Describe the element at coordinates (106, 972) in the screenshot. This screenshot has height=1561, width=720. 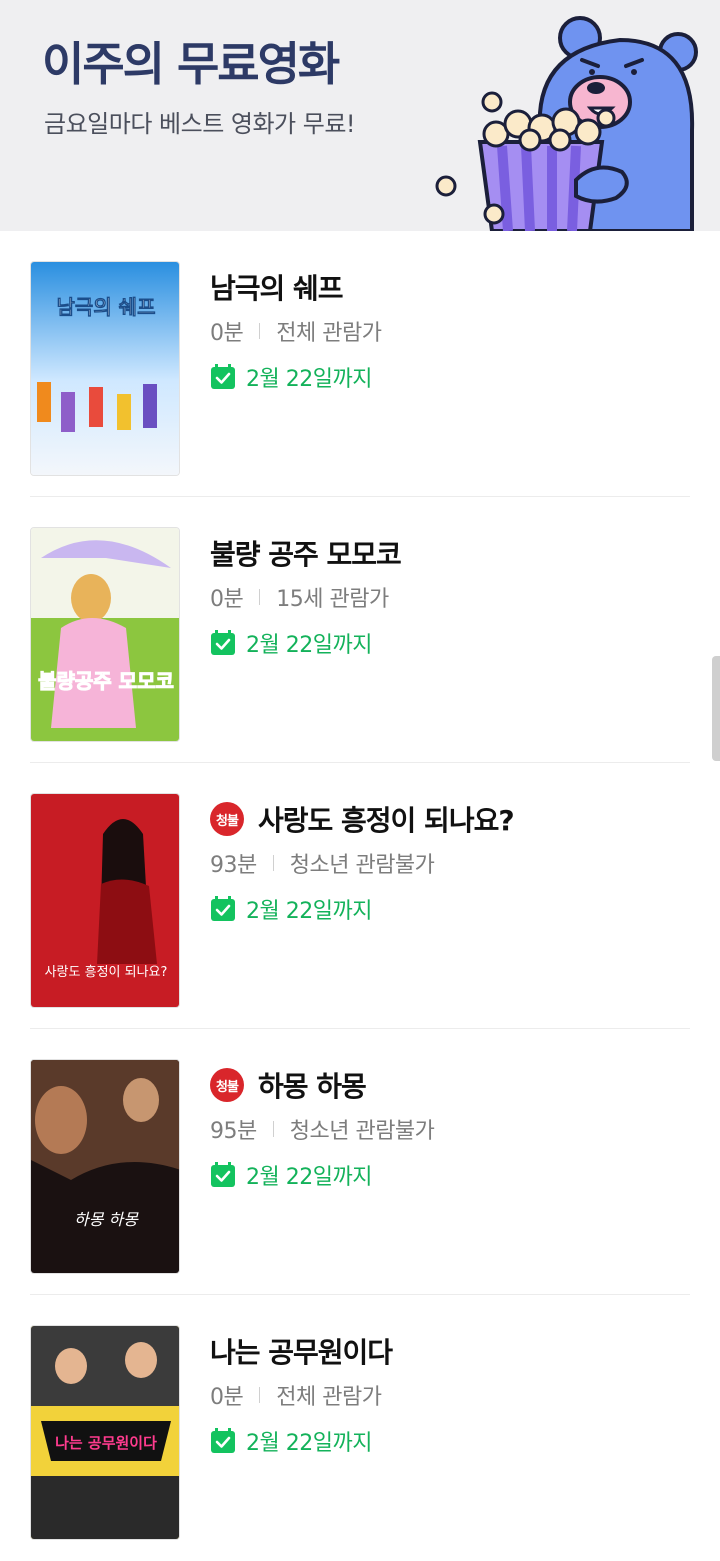
I see `poster-title-text: 사랑도 흥정이 되나요?` at that location.